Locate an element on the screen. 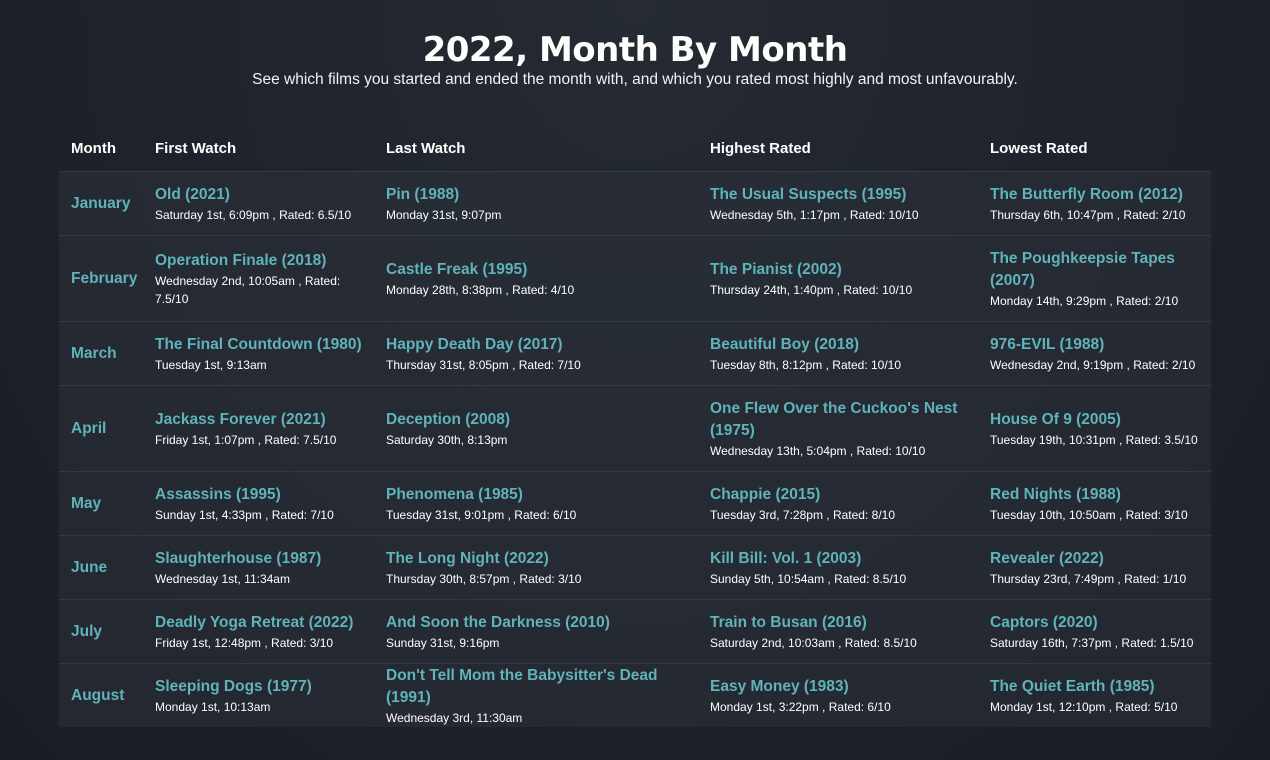 The image size is (1270, 760). watch-details: Friday 1st, 1:07pm , Rated: 7.5/10 is located at coordinates (246, 439).